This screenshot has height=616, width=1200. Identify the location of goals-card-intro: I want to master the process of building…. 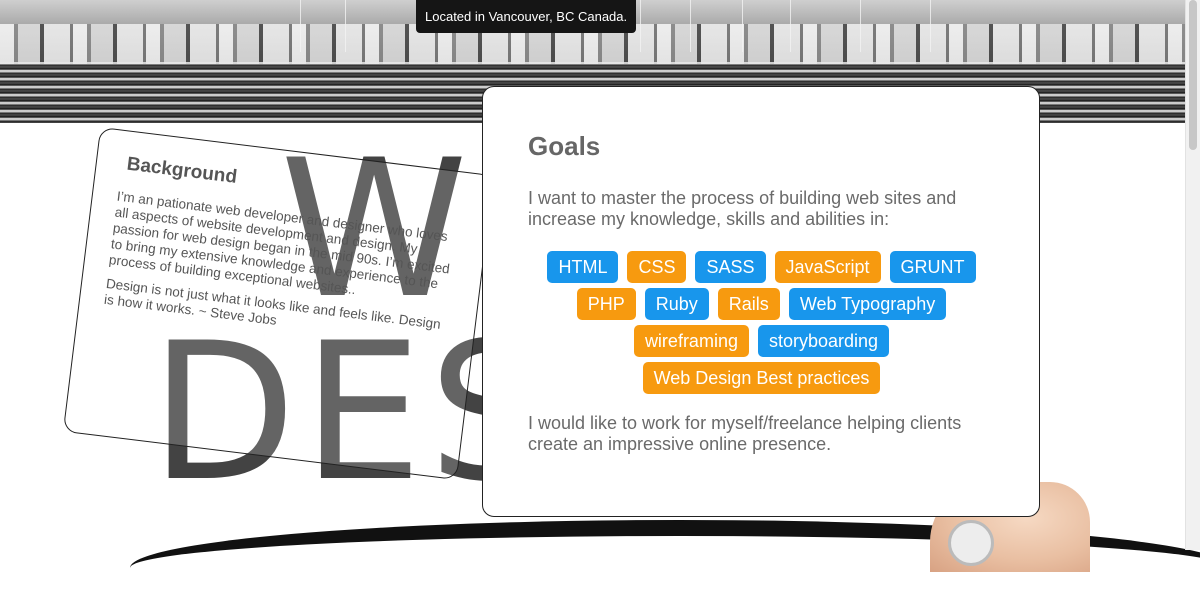
(742, 208).